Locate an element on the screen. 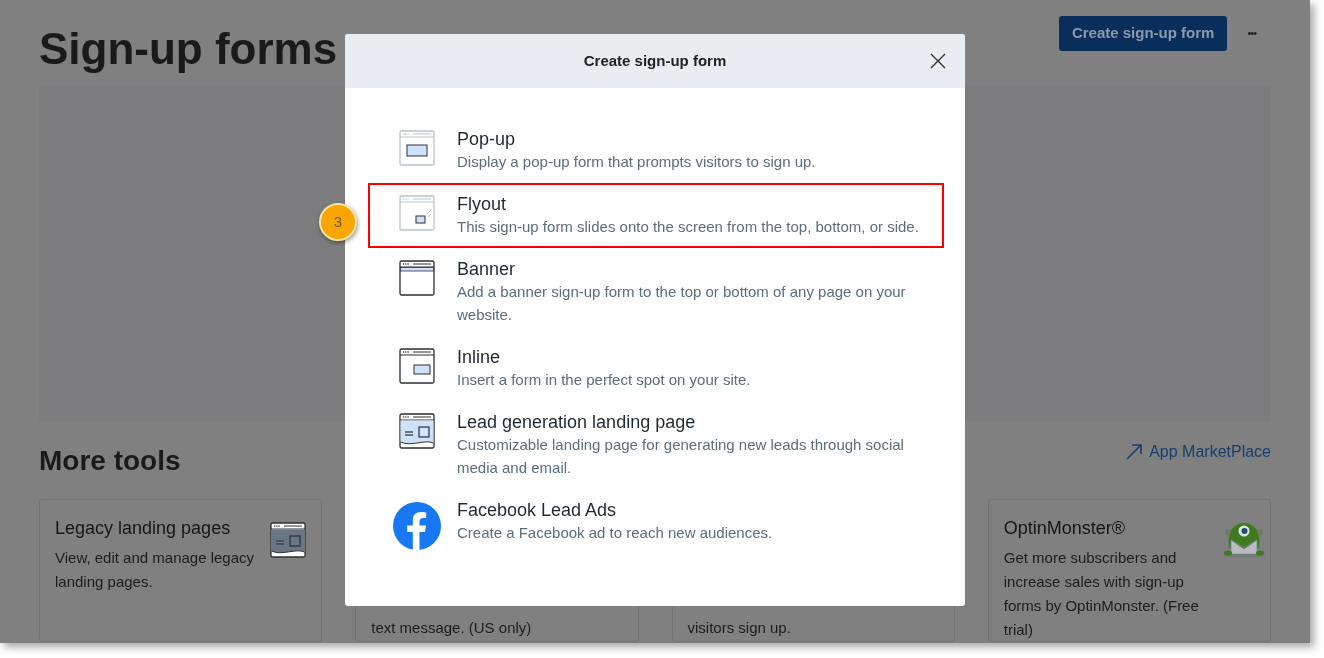 Image resolution: width=1324 pixels, height=658 pixels. tool-description: text message. (US only) is located at coordinates (452, 628).